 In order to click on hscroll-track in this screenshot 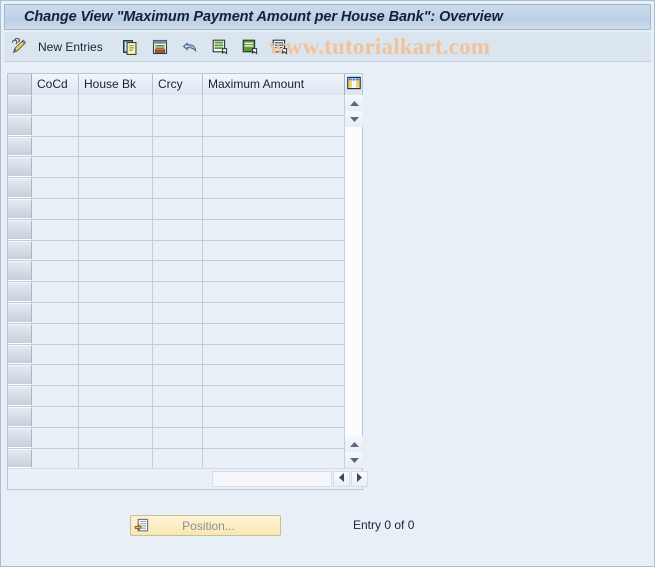, I will do `click(272, 479)`.